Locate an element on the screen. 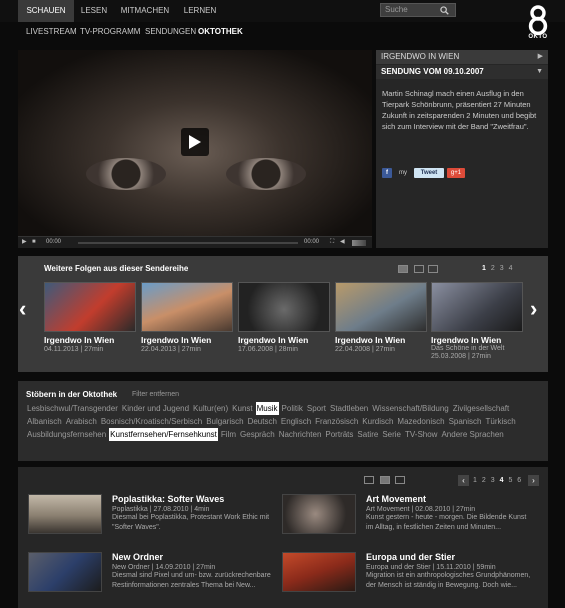 This screenshot has height=608, width=565. episode-card: Irgendwo In Wien 22.04.2008 | 27min is located at coordinates (381, 317).